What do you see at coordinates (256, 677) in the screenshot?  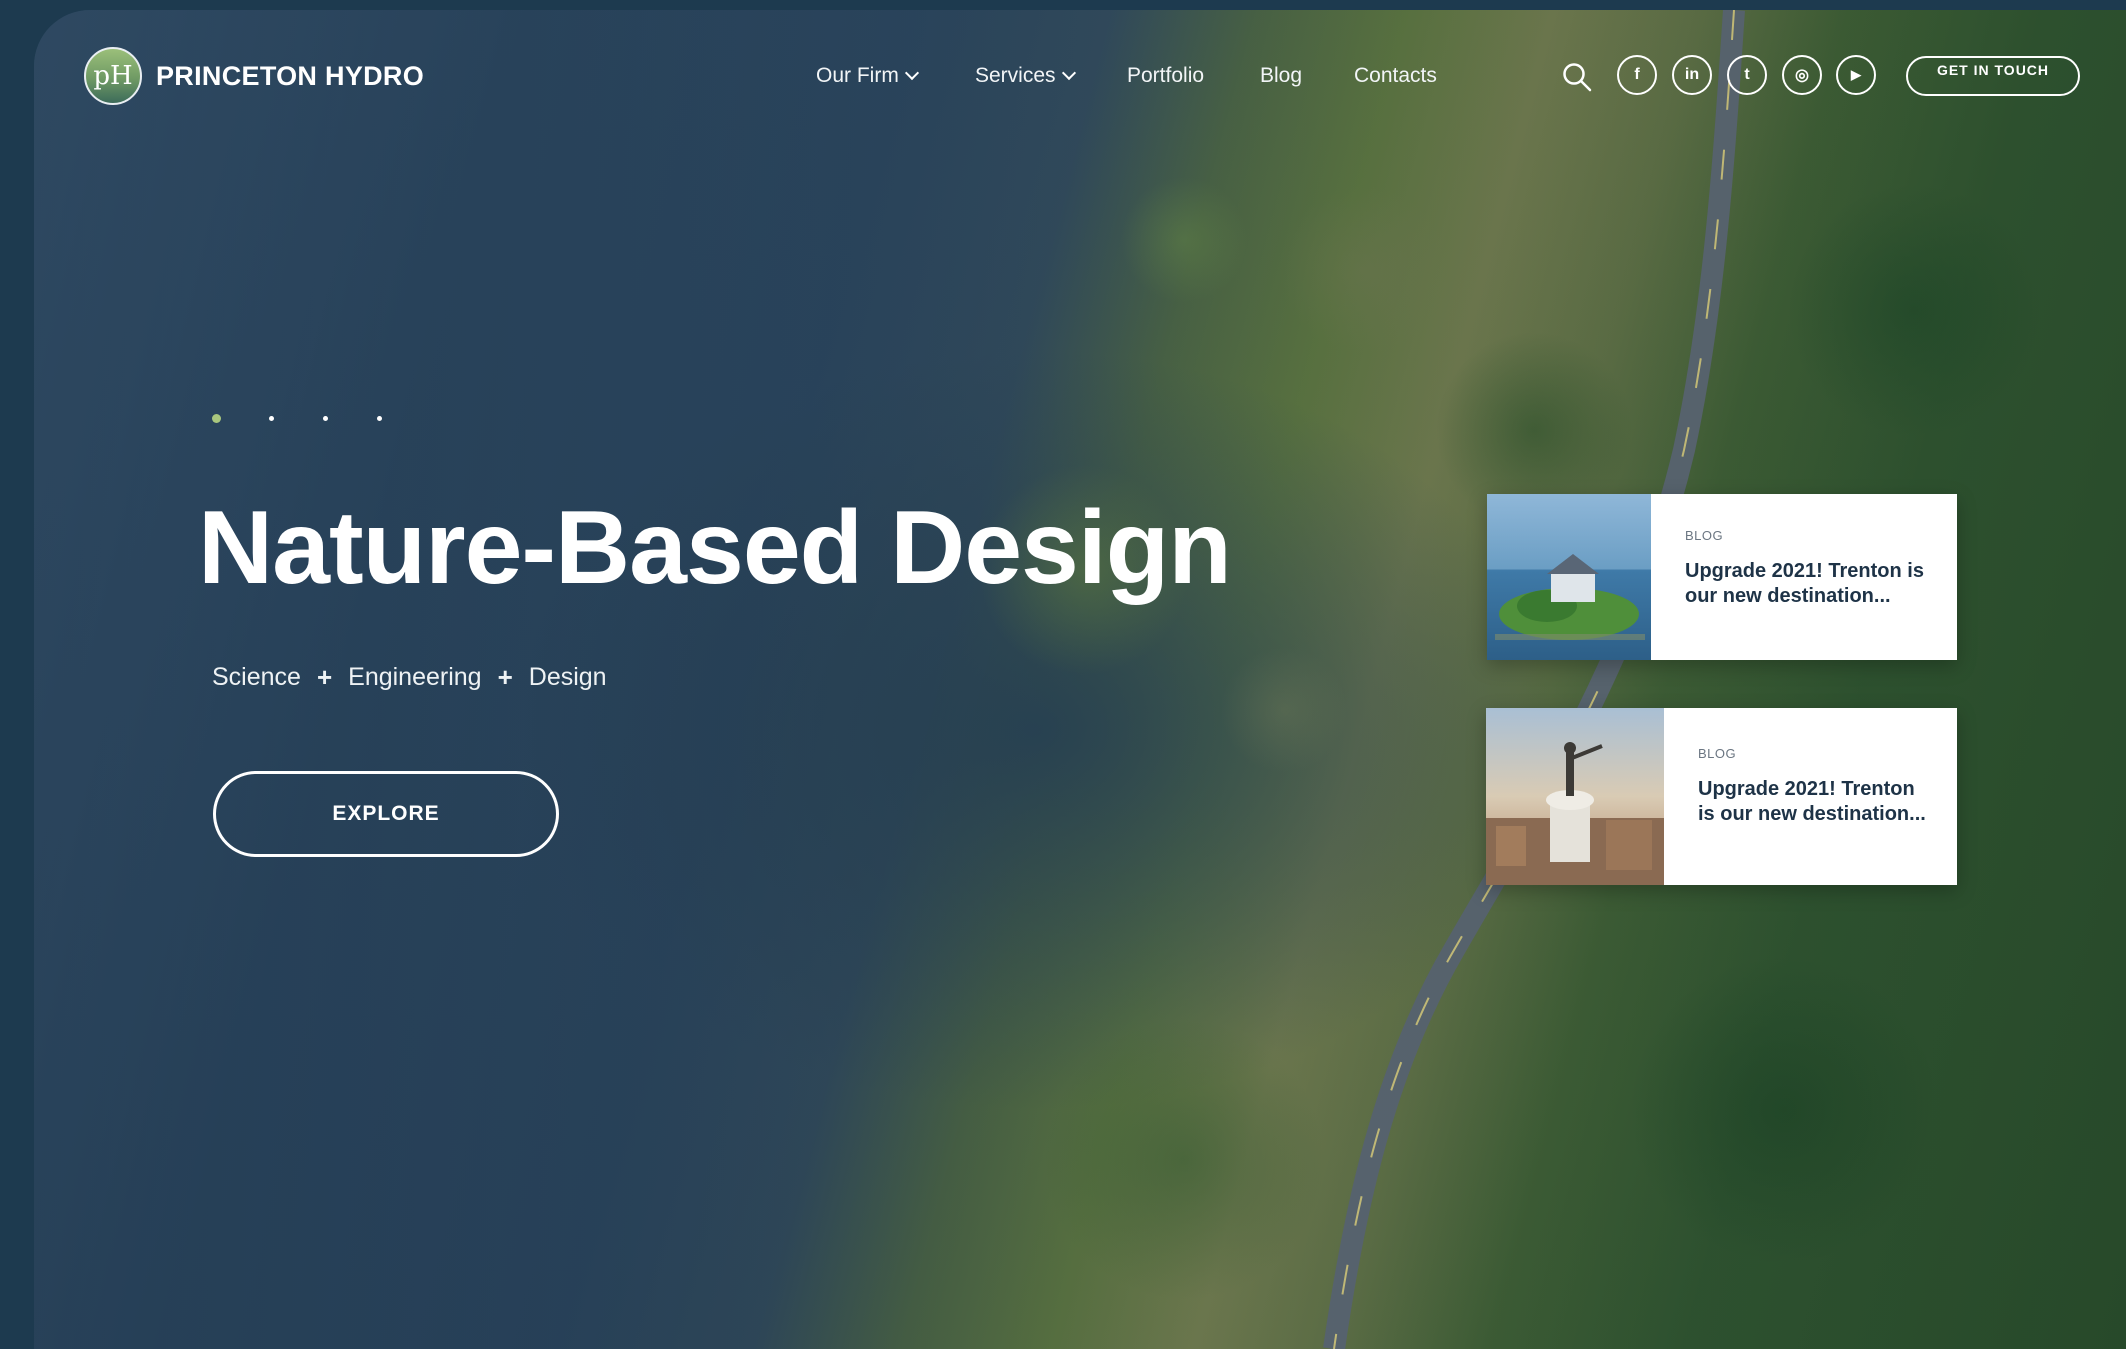 I see `tagline-science: Science` at bounding box center [256, 677].